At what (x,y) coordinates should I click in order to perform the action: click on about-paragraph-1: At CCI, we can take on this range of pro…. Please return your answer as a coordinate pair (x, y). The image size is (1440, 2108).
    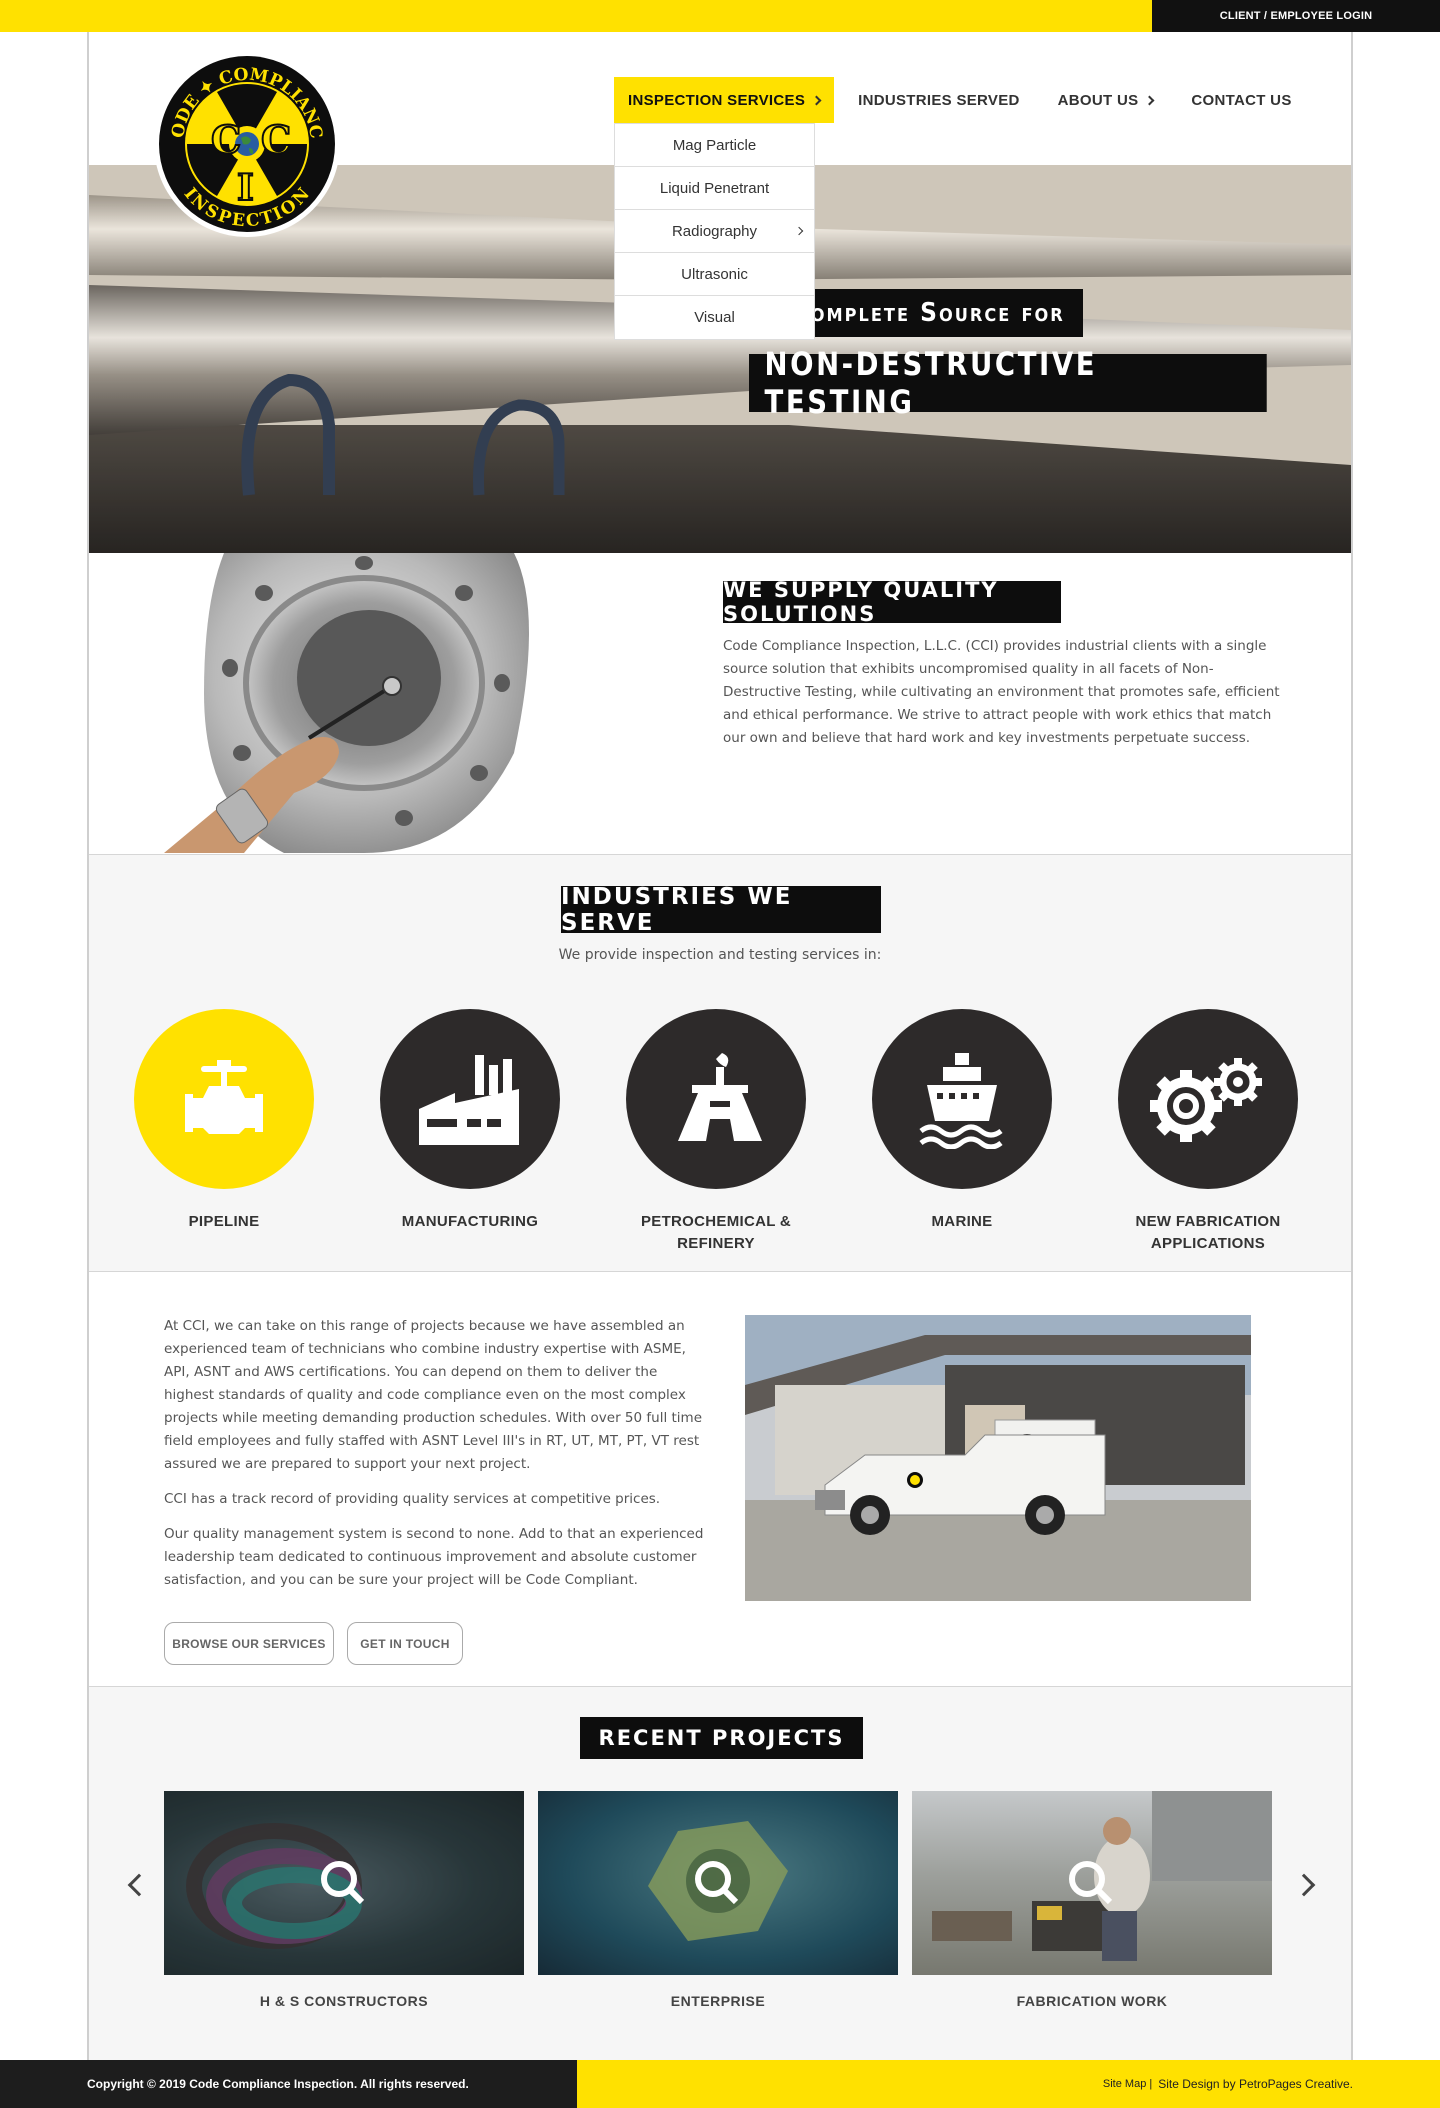
    Looking at the image, I should click on (433, 1395).